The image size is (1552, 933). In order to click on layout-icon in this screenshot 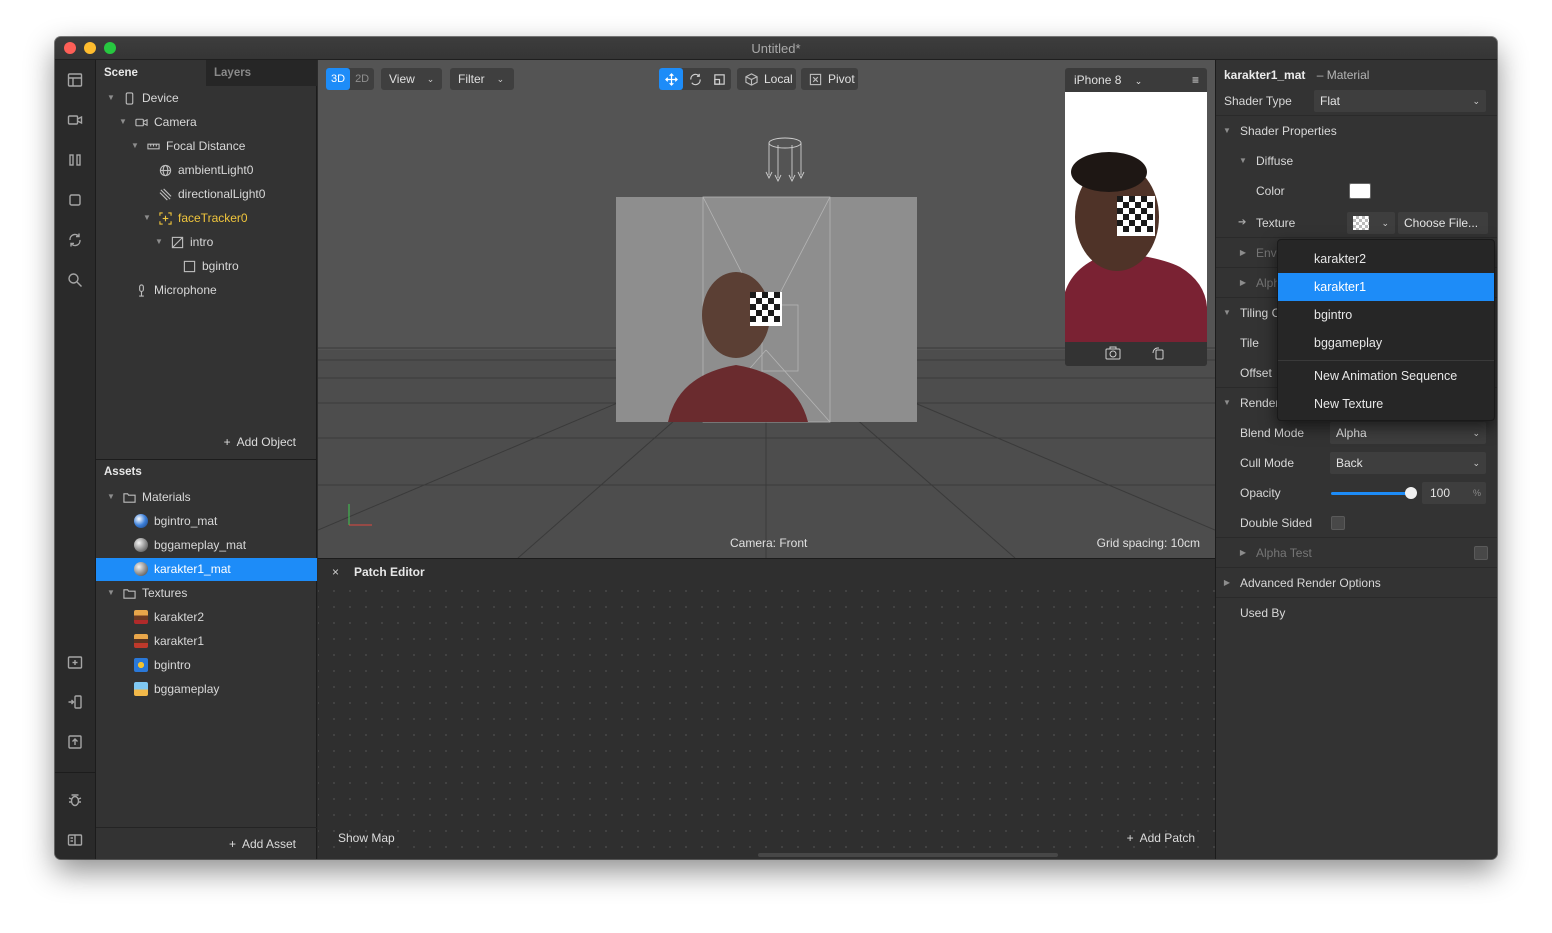, I will do `click(75, 80)`.